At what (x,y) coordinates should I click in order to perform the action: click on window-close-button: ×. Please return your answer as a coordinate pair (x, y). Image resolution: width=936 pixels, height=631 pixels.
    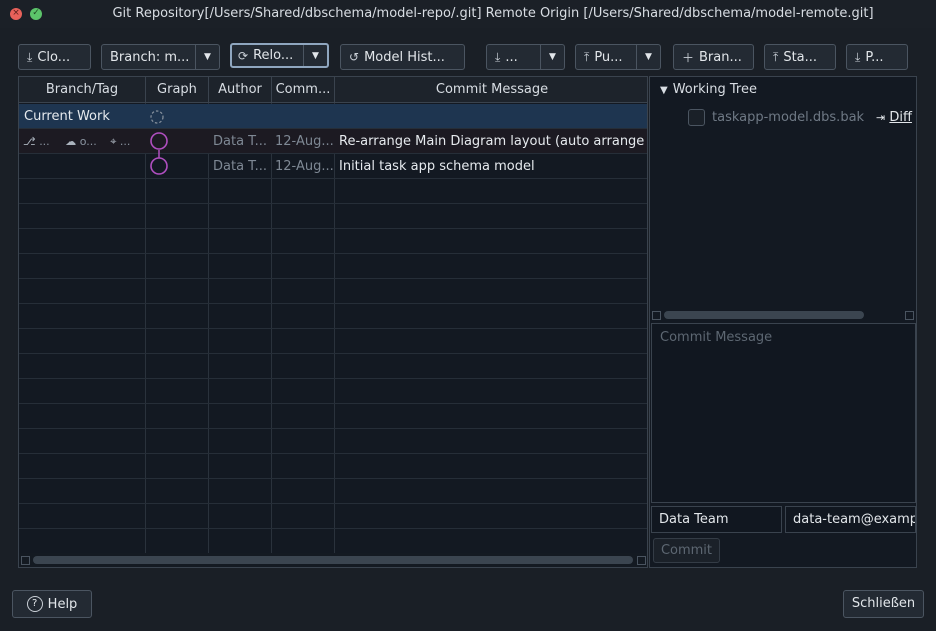
    Looking at the image, I should click on (16, 14).